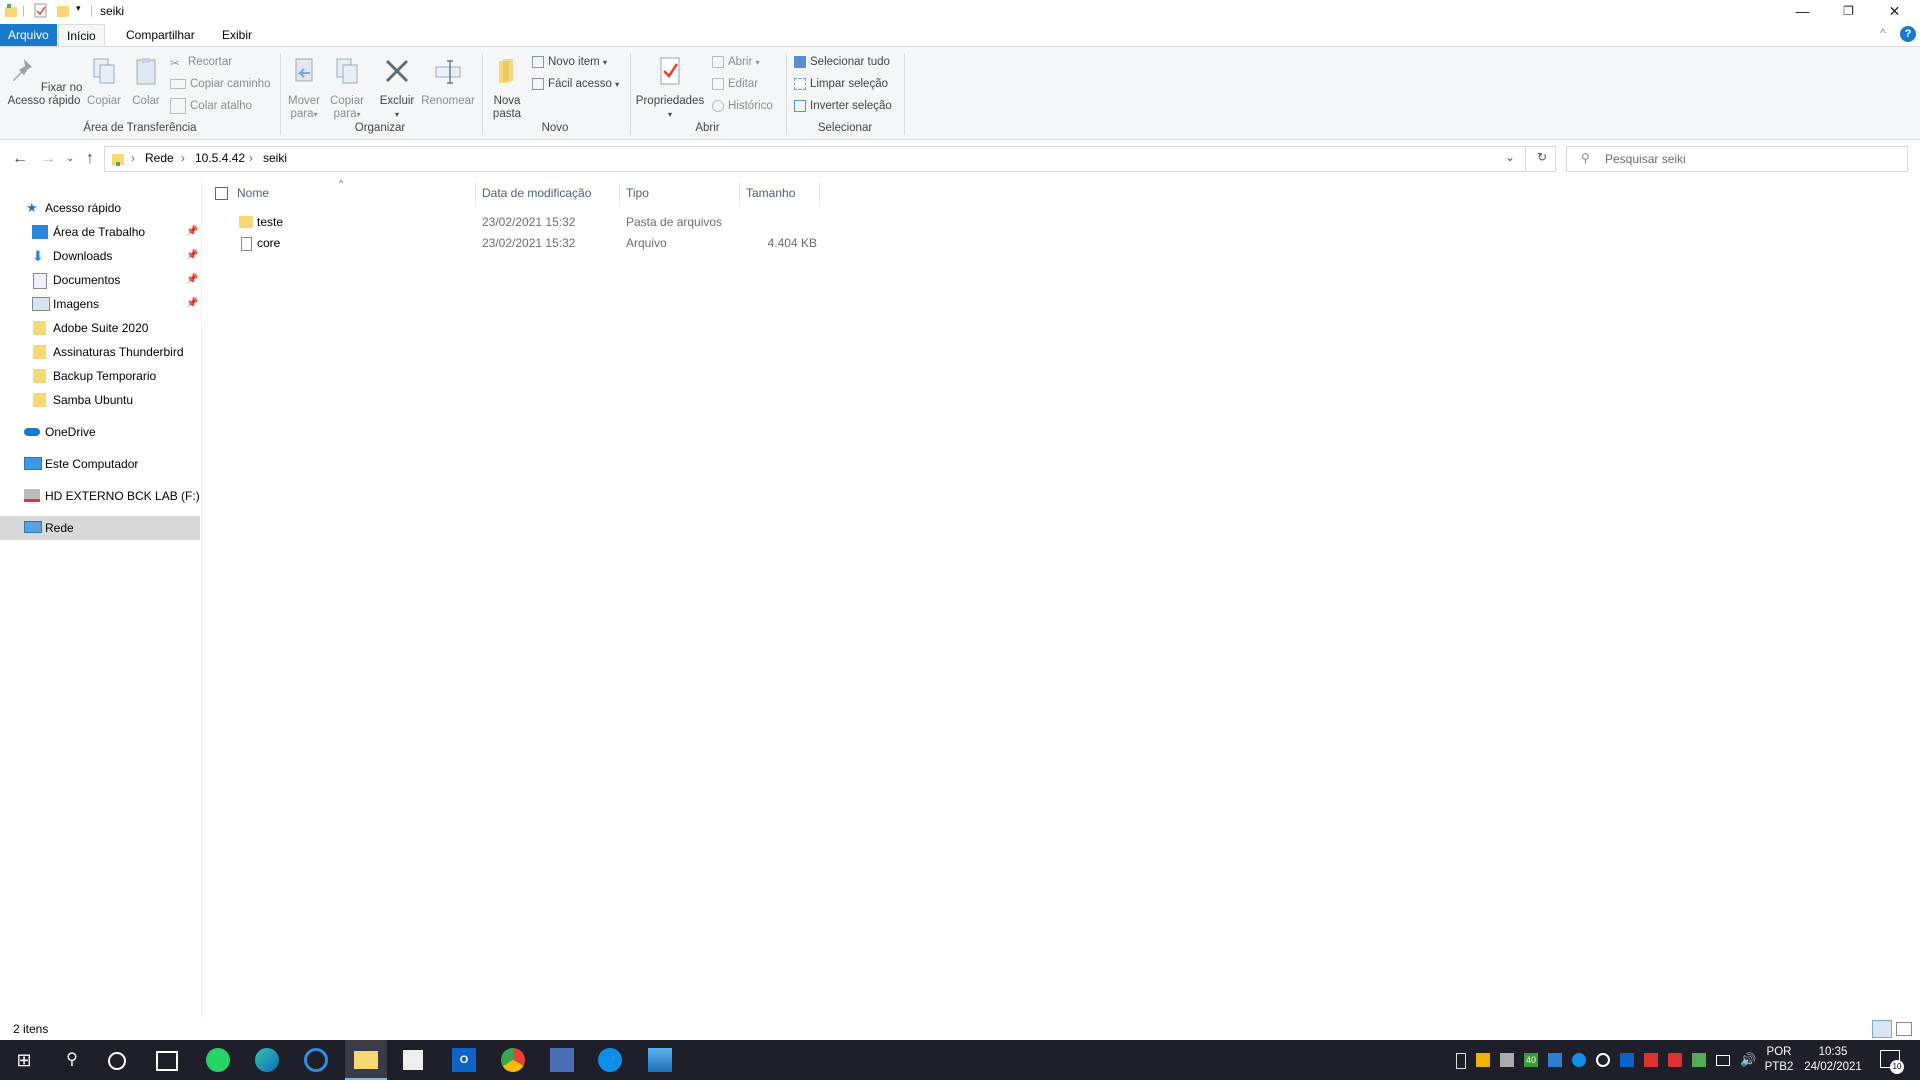  Describe the element at coordinates (220, 84) in the screenshot. I see `copy-path-button: Copiar caminho` at that location.